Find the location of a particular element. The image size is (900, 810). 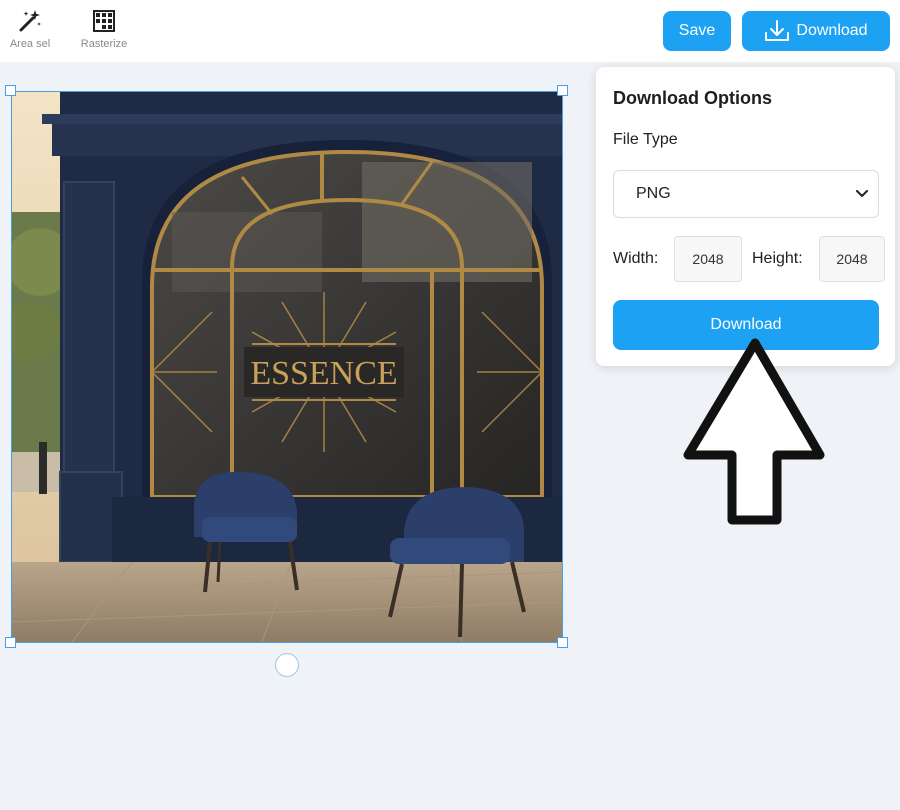

pointer-arrow-icon is located at coordinates (754, 431).